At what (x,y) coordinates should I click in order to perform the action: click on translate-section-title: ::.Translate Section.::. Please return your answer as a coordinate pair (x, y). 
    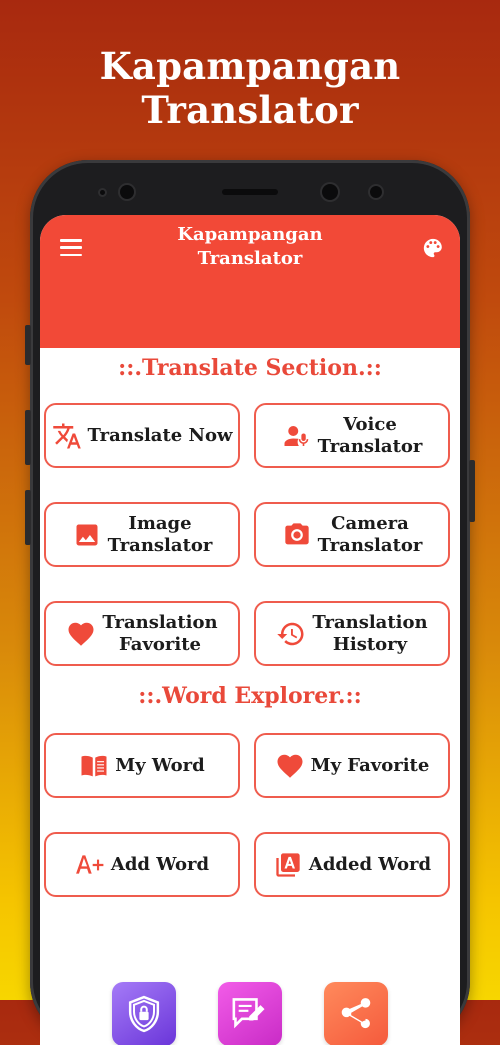
    Looking at the image, I should click on (250, 368).